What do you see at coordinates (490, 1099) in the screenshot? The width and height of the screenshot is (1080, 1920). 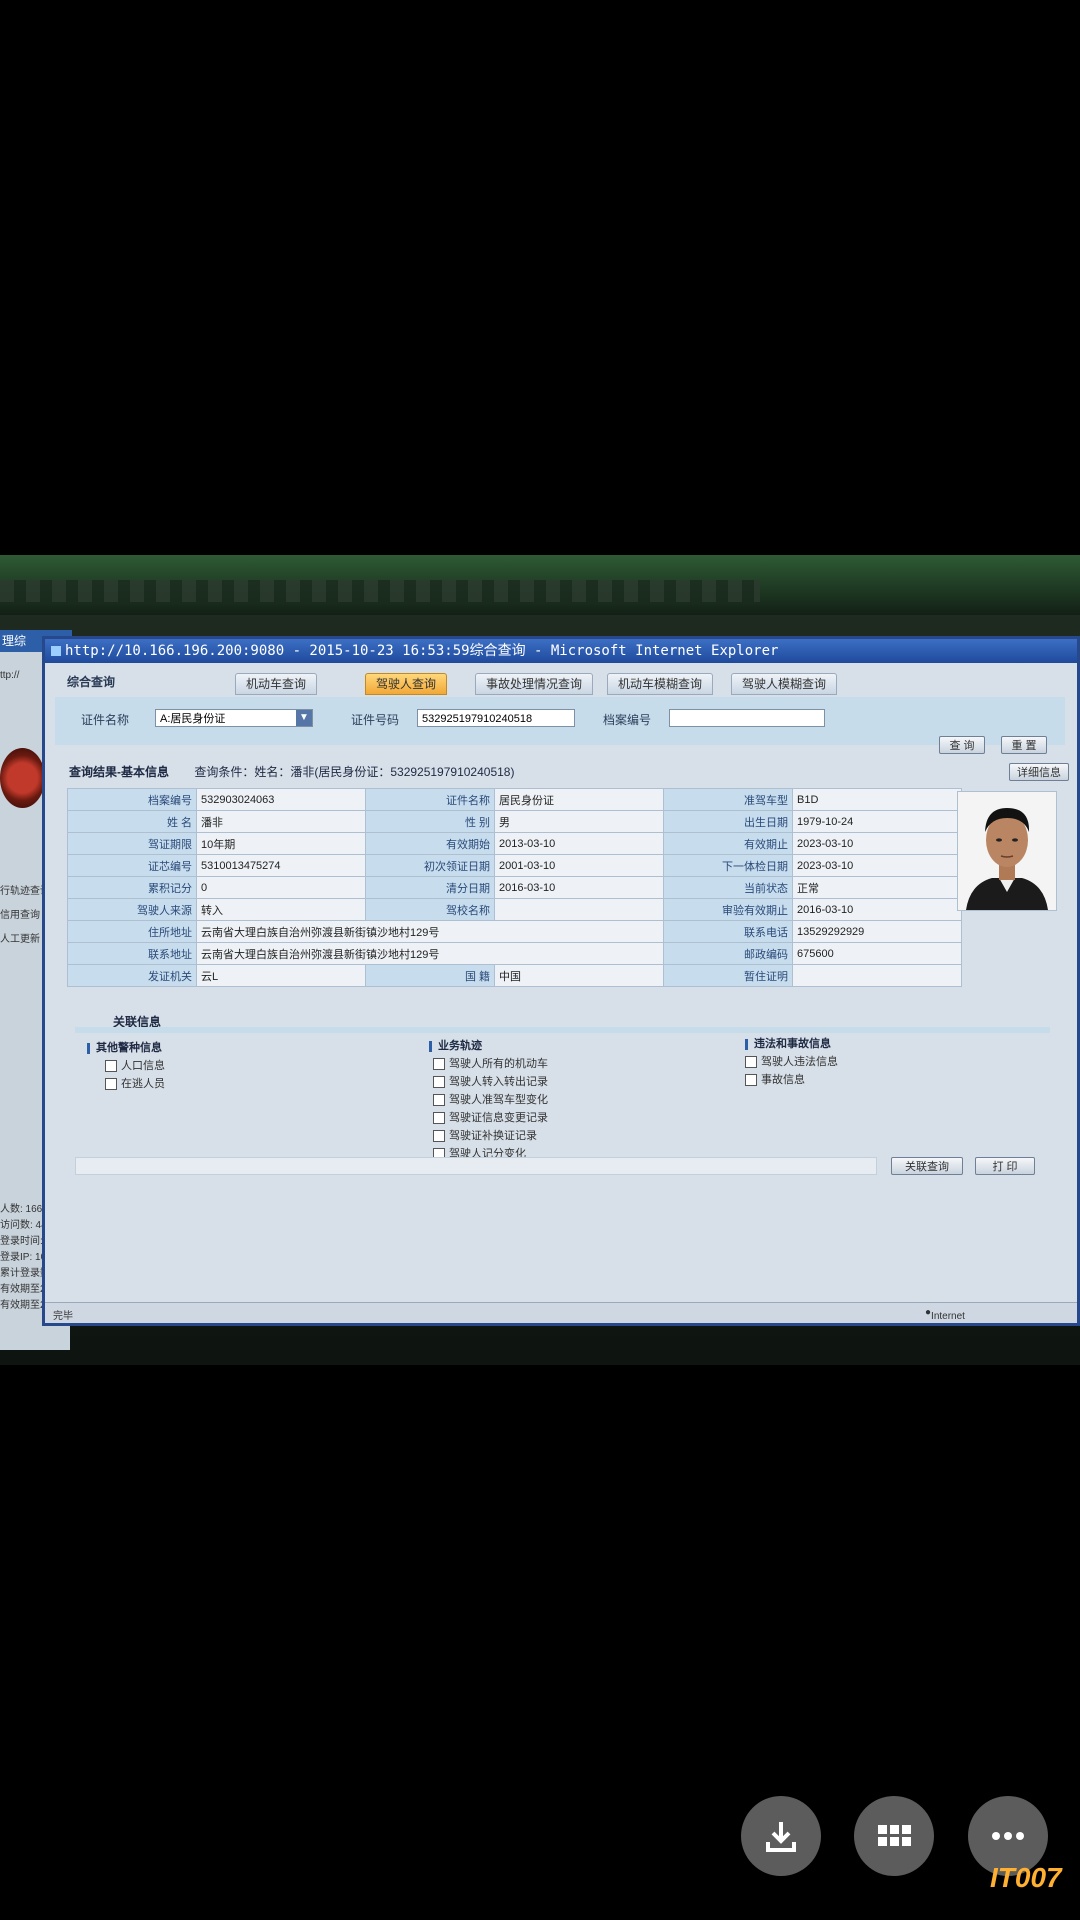 I see `checkbox-vehicle-class-change: 驾驶人准驾车型变化` at bounding box center [490, 1099].